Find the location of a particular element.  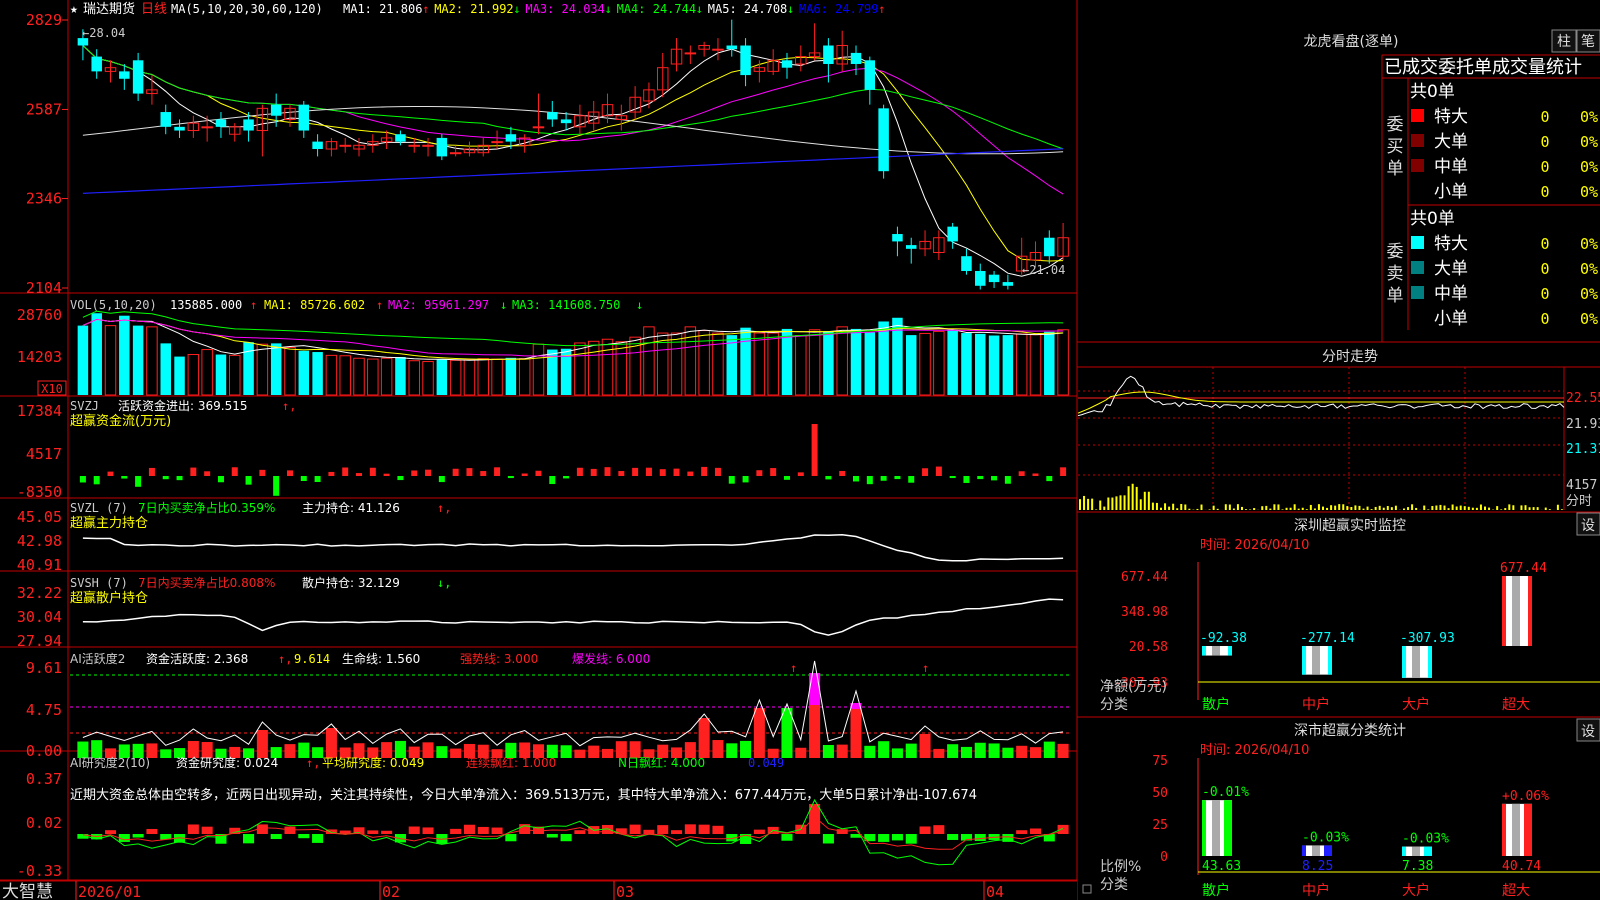

dragon-title: 龙虎看盘(逐单) is located at coordinates (1351, 41).